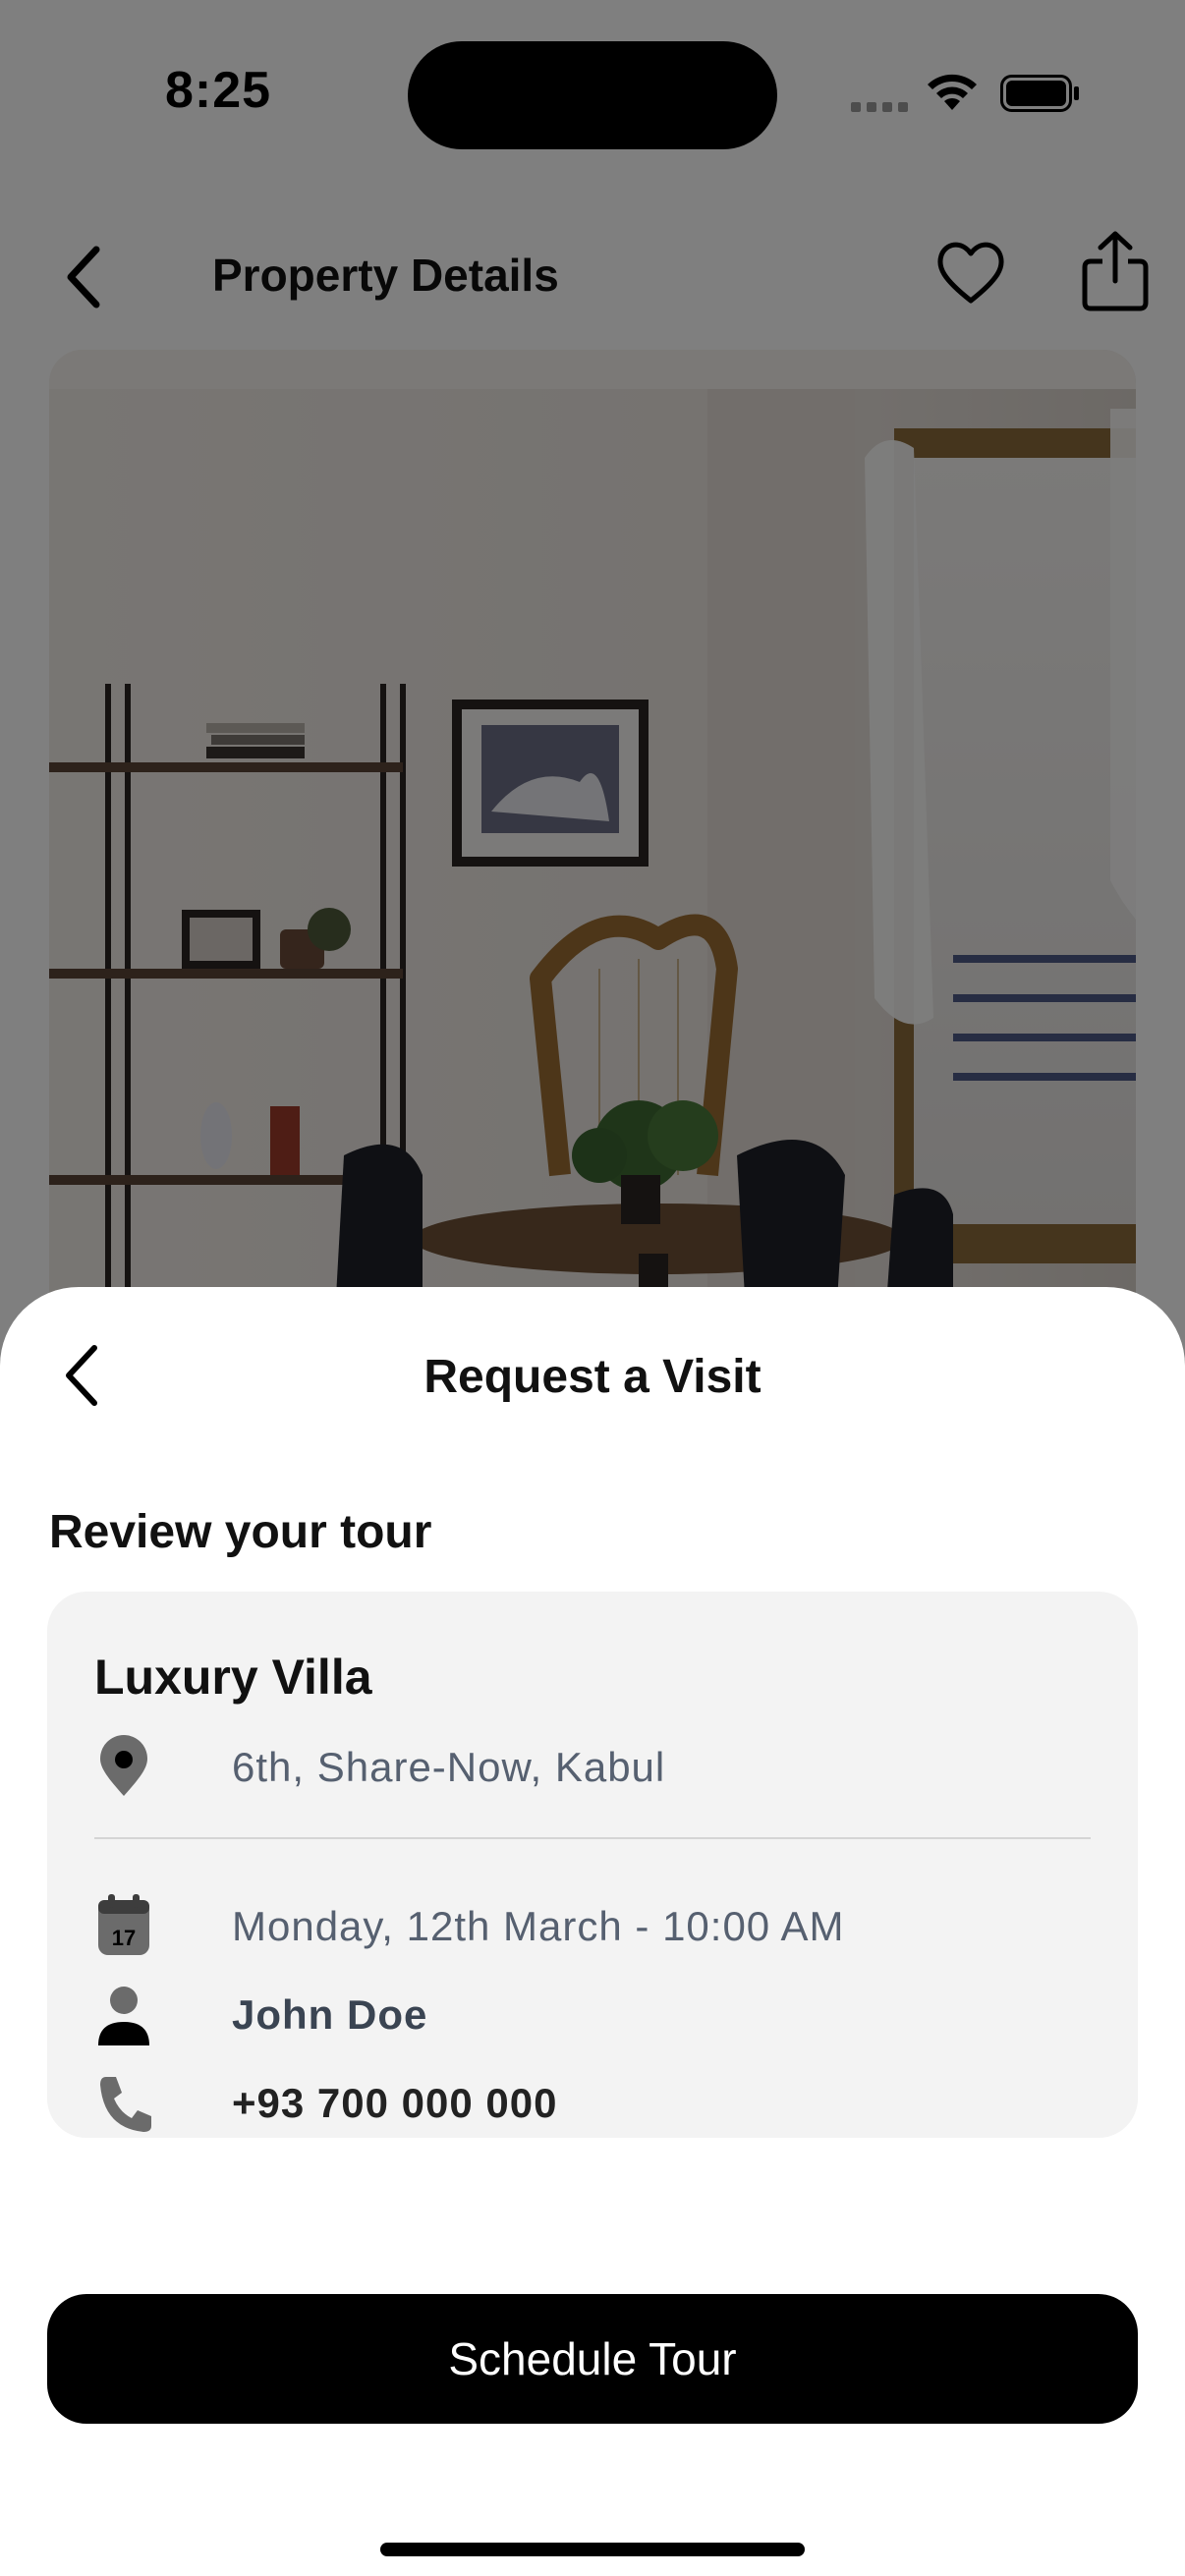 The height and width of the screenshot is (2576, 1185). What do you see at coordinates (592, 1377) in the screenshot?
I see `sheet-title: Request a Visit` at bounding box center [592, 1377].